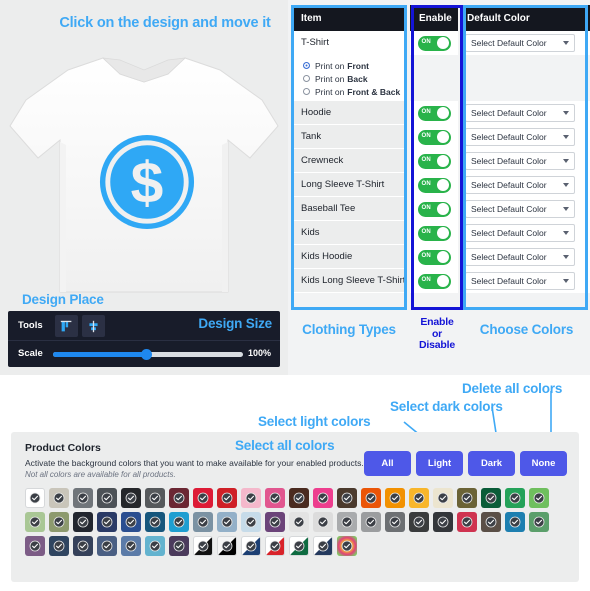 This screenshot has height=591, width=590. What do you see at coordinates (348, 281) in the screenshot?
I see `product-name-cell: Kids Long Sleeve T-Shirt` at bounding box center [348, 281].